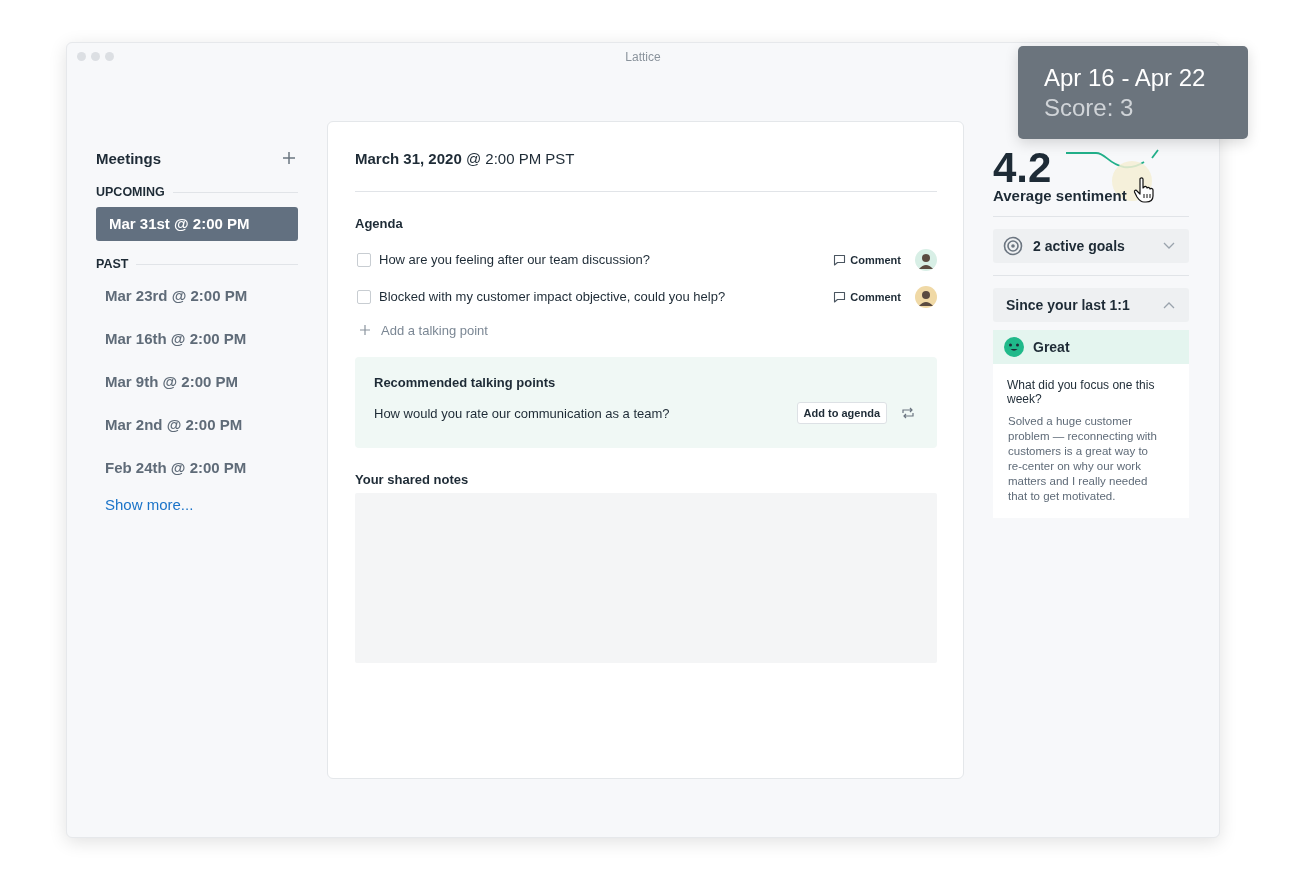 Image resolution: width=1304 pixels, height=880 pixels. I want to click on add-meeting-button, so click(289, 158).